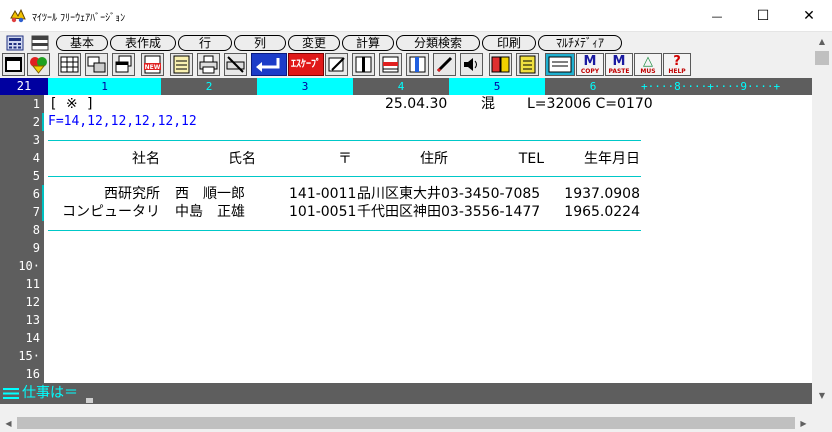 This screenshot has width=832, height=432. What do you see at coordinates (488, 104) in the screenshot?
I see `input-mode: 混` at bounding box center [488, 104].